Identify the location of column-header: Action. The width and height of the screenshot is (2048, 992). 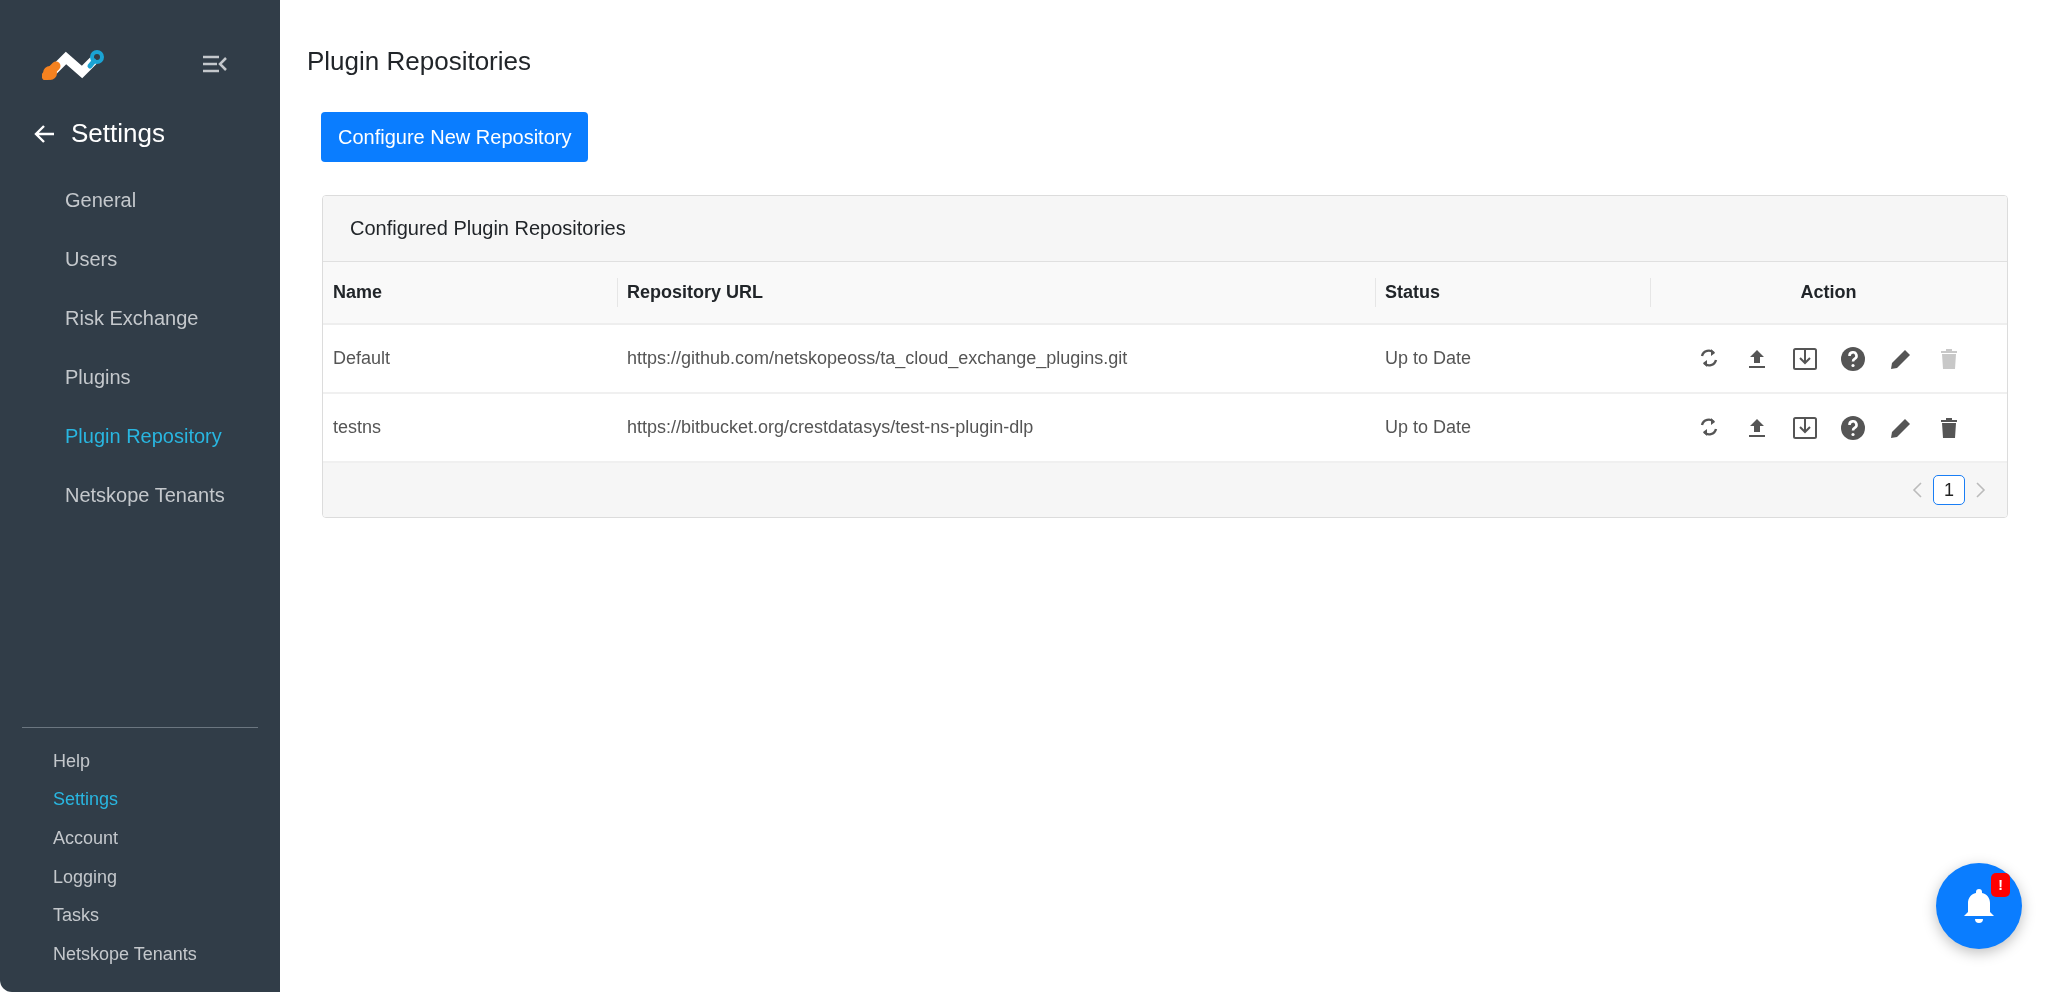
(1828, 293).